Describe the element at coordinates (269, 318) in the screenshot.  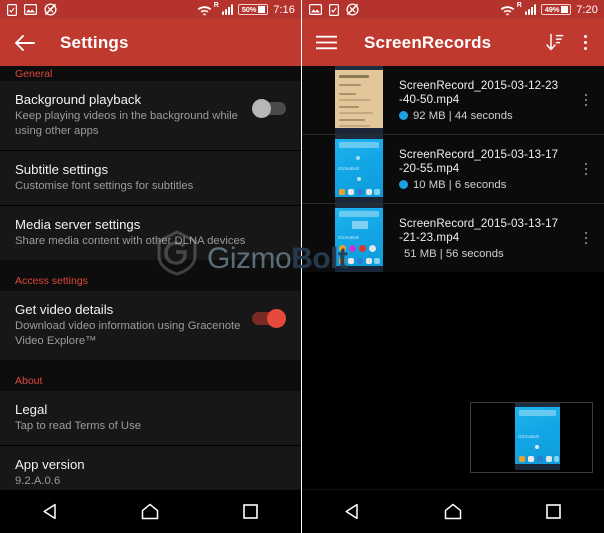
I see `get-video-details-toggle` at that location.